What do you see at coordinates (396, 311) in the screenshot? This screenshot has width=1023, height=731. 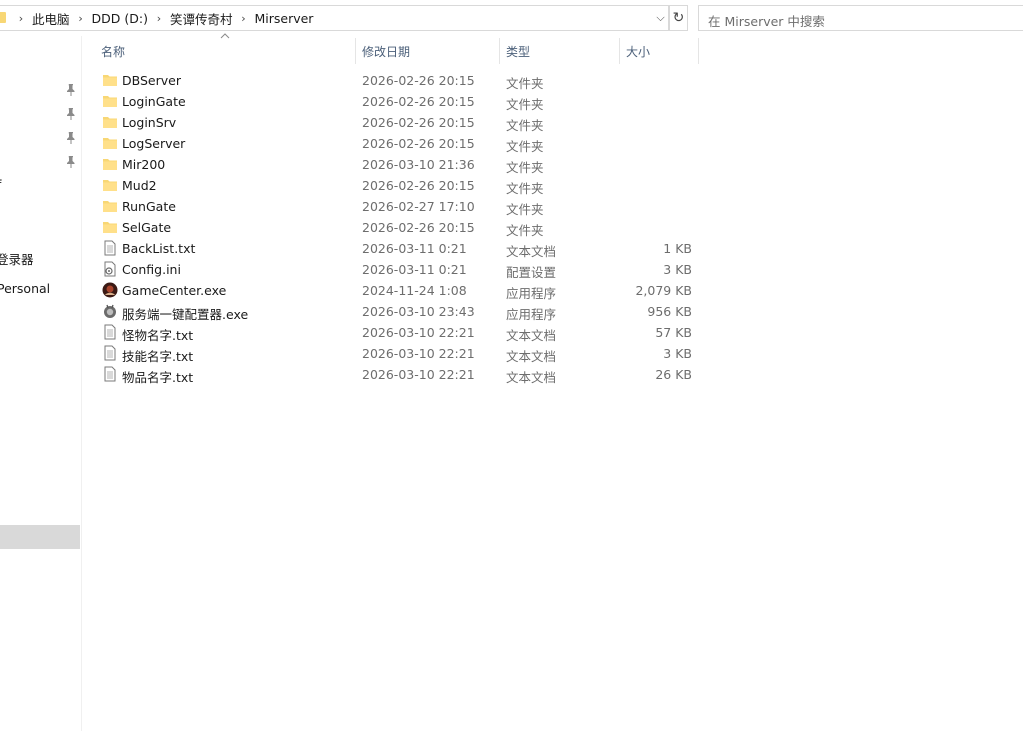 I see `file-row: 服务端一键配置器.exe 2026-03-10 23:43 应用程序 956 KB` at bounding box center [396, 311].